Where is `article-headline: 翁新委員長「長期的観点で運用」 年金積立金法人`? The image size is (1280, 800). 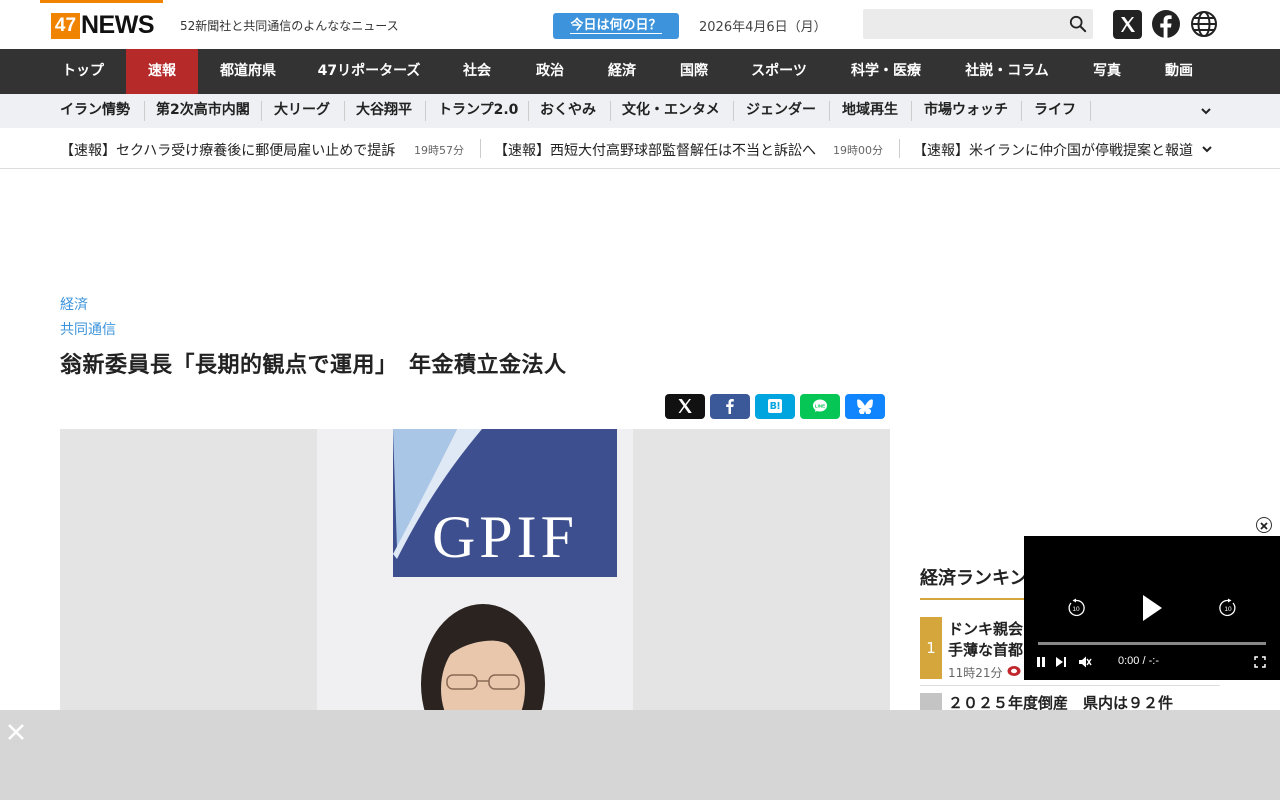 article-headline: 翁新委員長「長期的観点で運用」 年金積立金法人 is located at coordinates (313, 365).